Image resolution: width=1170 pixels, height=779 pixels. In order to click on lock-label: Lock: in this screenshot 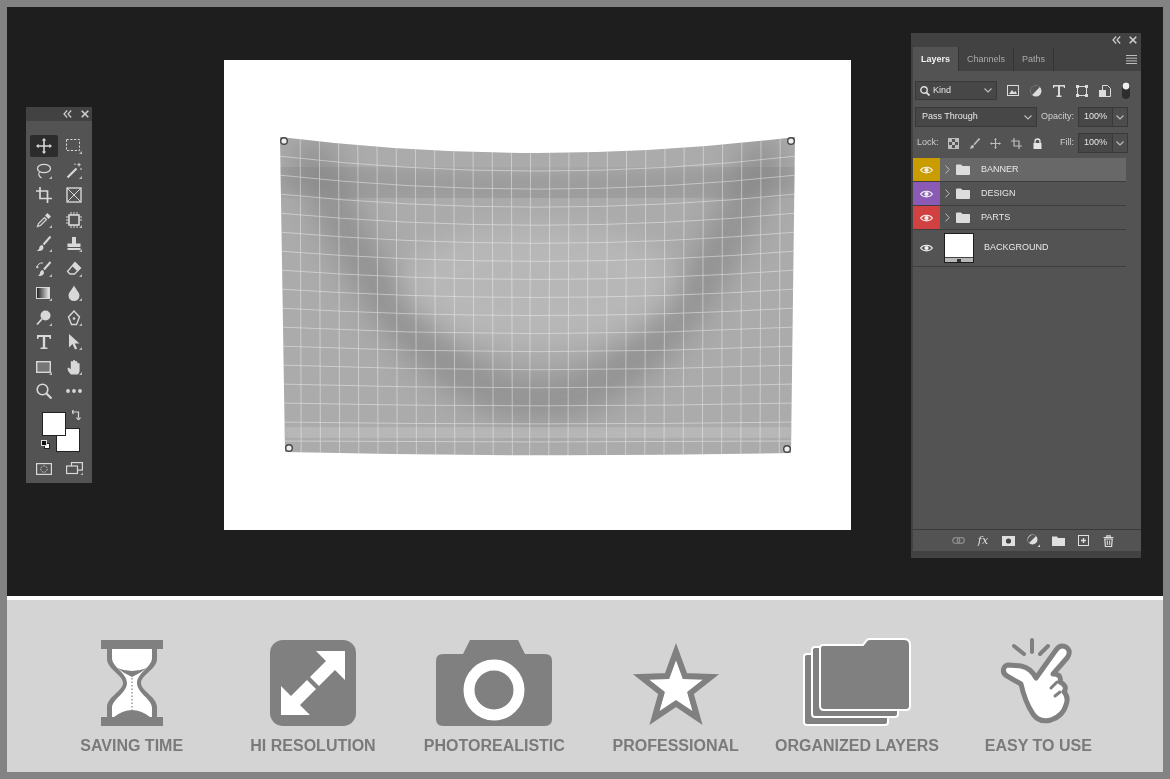, I will do `click(928, 143)`.